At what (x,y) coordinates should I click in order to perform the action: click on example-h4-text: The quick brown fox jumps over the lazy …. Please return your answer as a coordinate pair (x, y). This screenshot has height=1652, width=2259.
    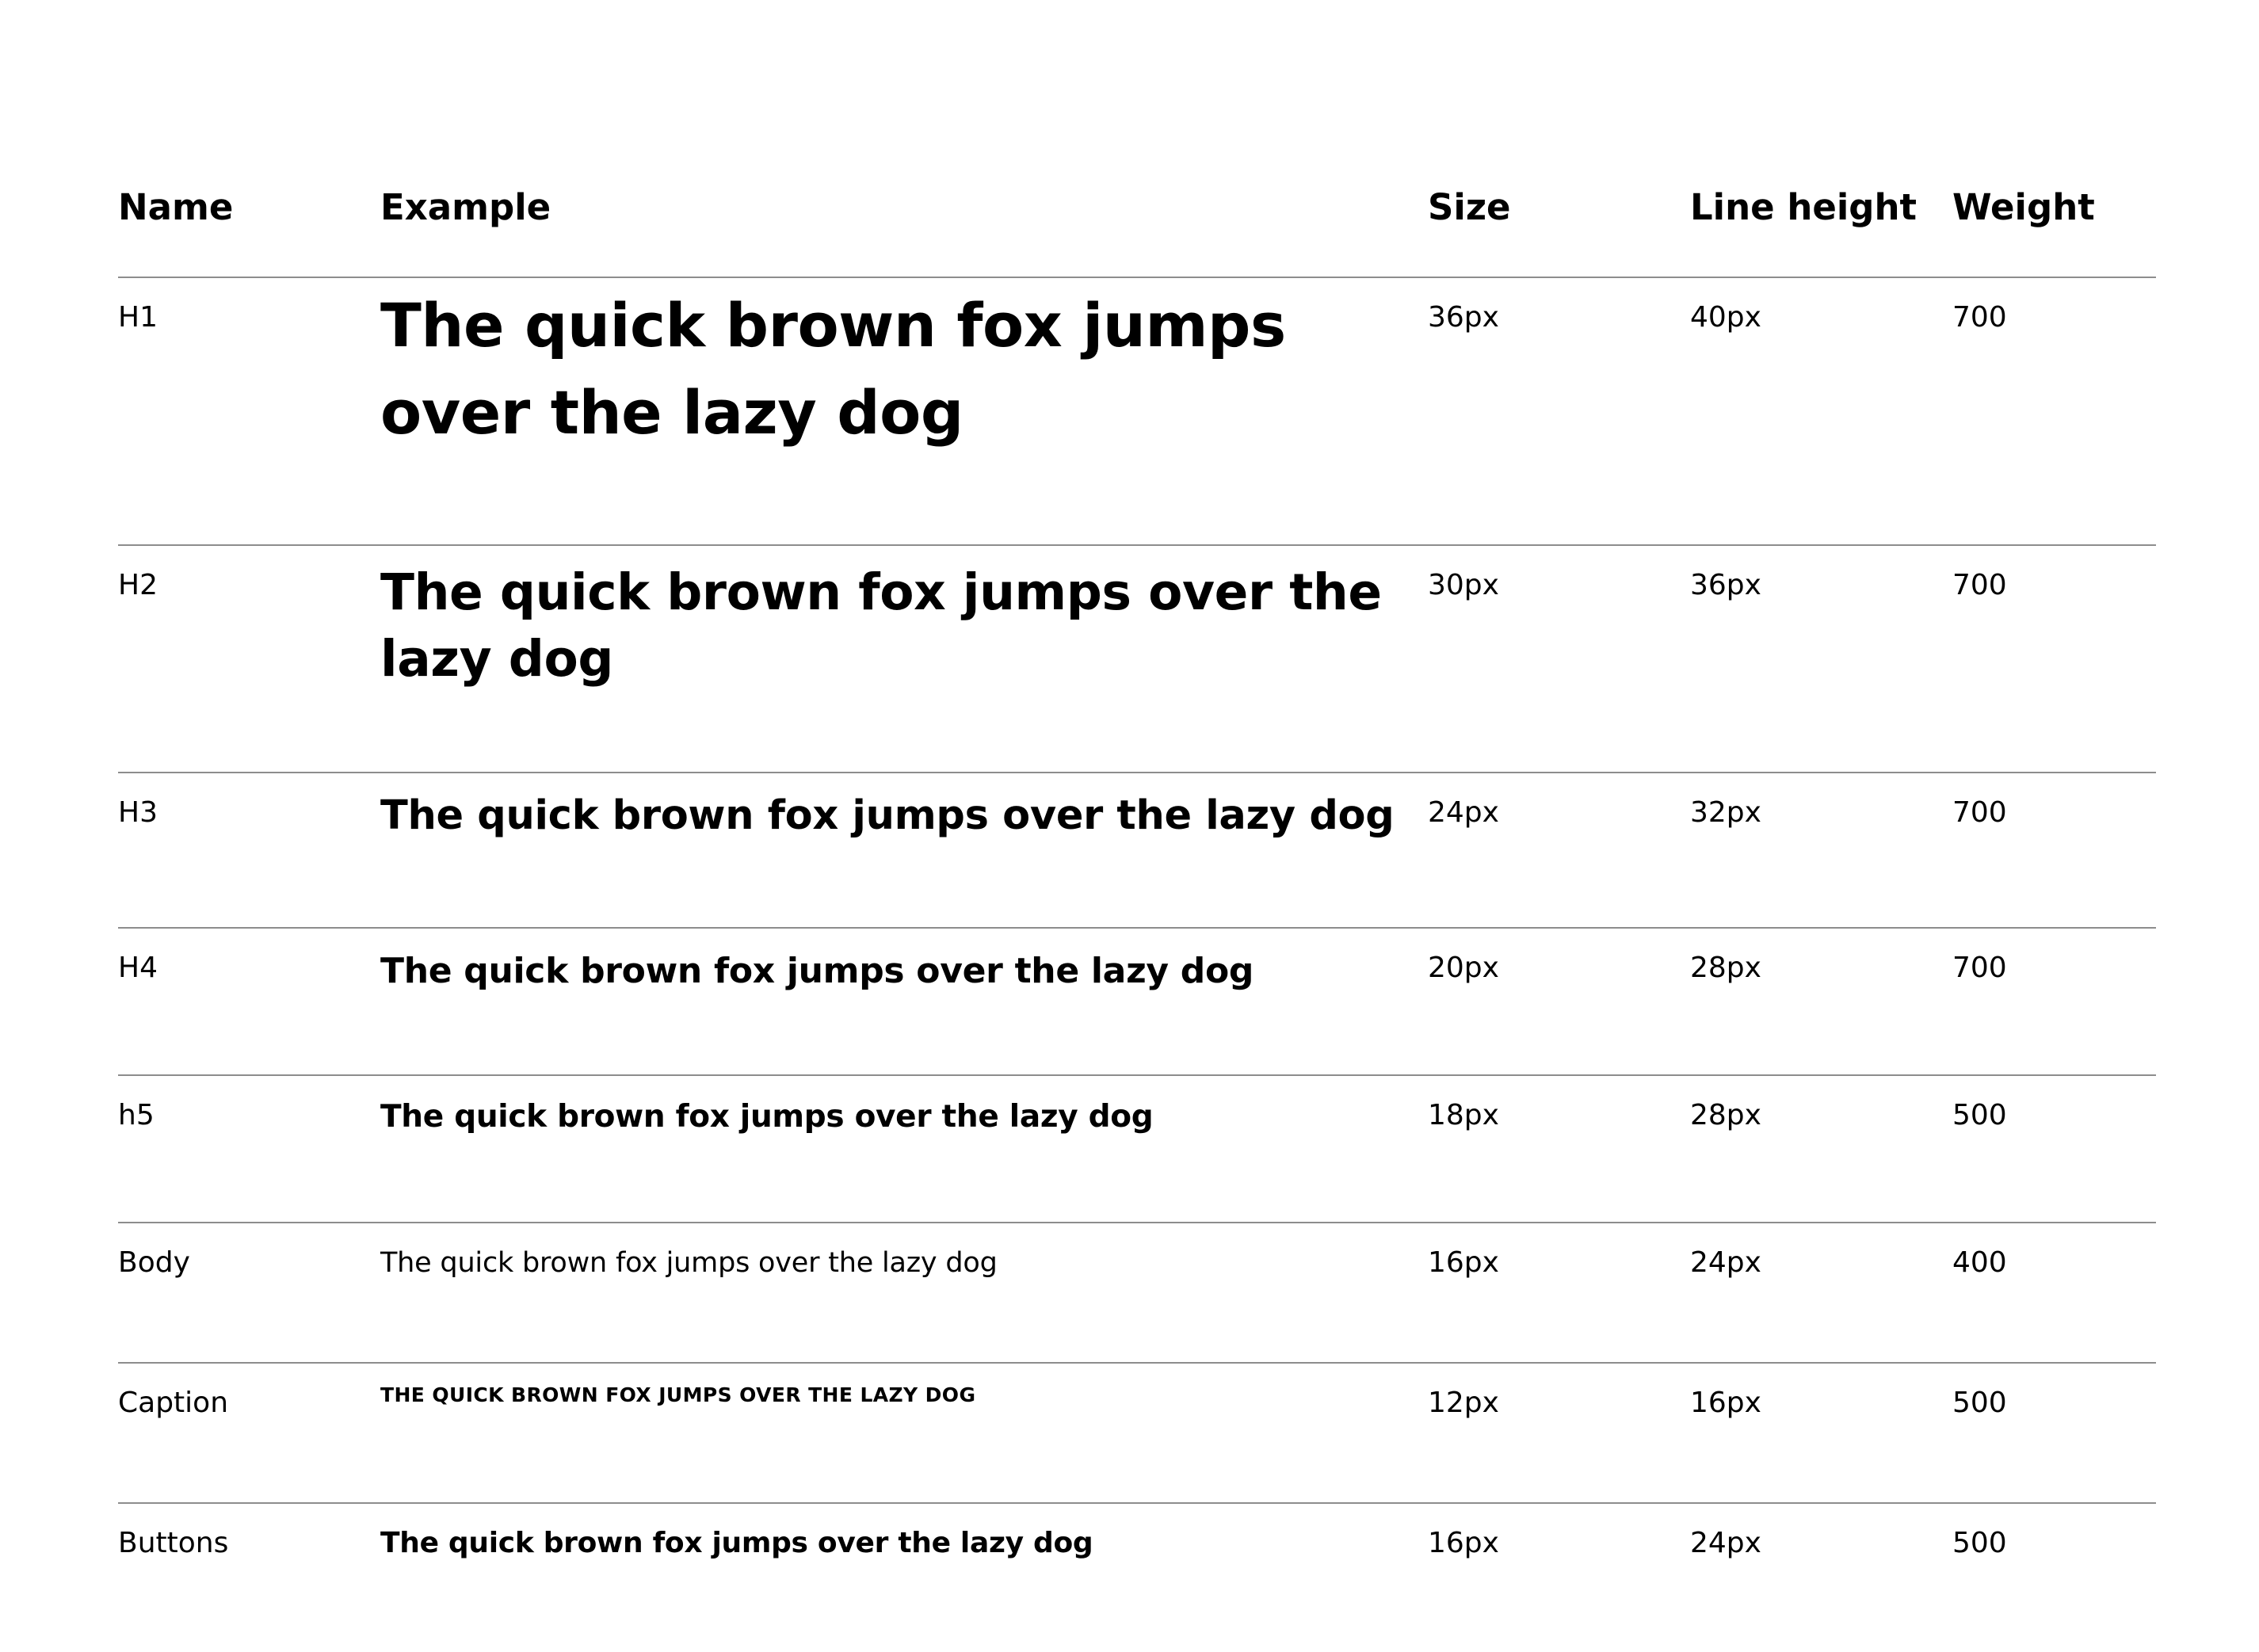
    Looking at the image, I should click on (817, 971).